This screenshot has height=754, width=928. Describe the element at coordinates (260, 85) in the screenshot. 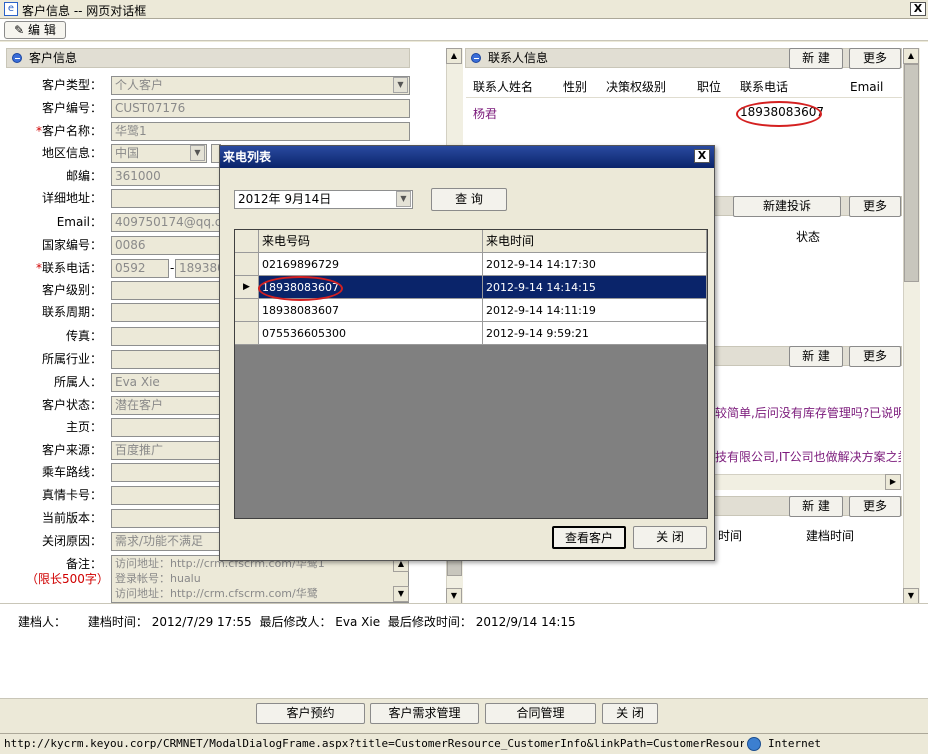

I see `customer-type-select: 个人客户` at that location.